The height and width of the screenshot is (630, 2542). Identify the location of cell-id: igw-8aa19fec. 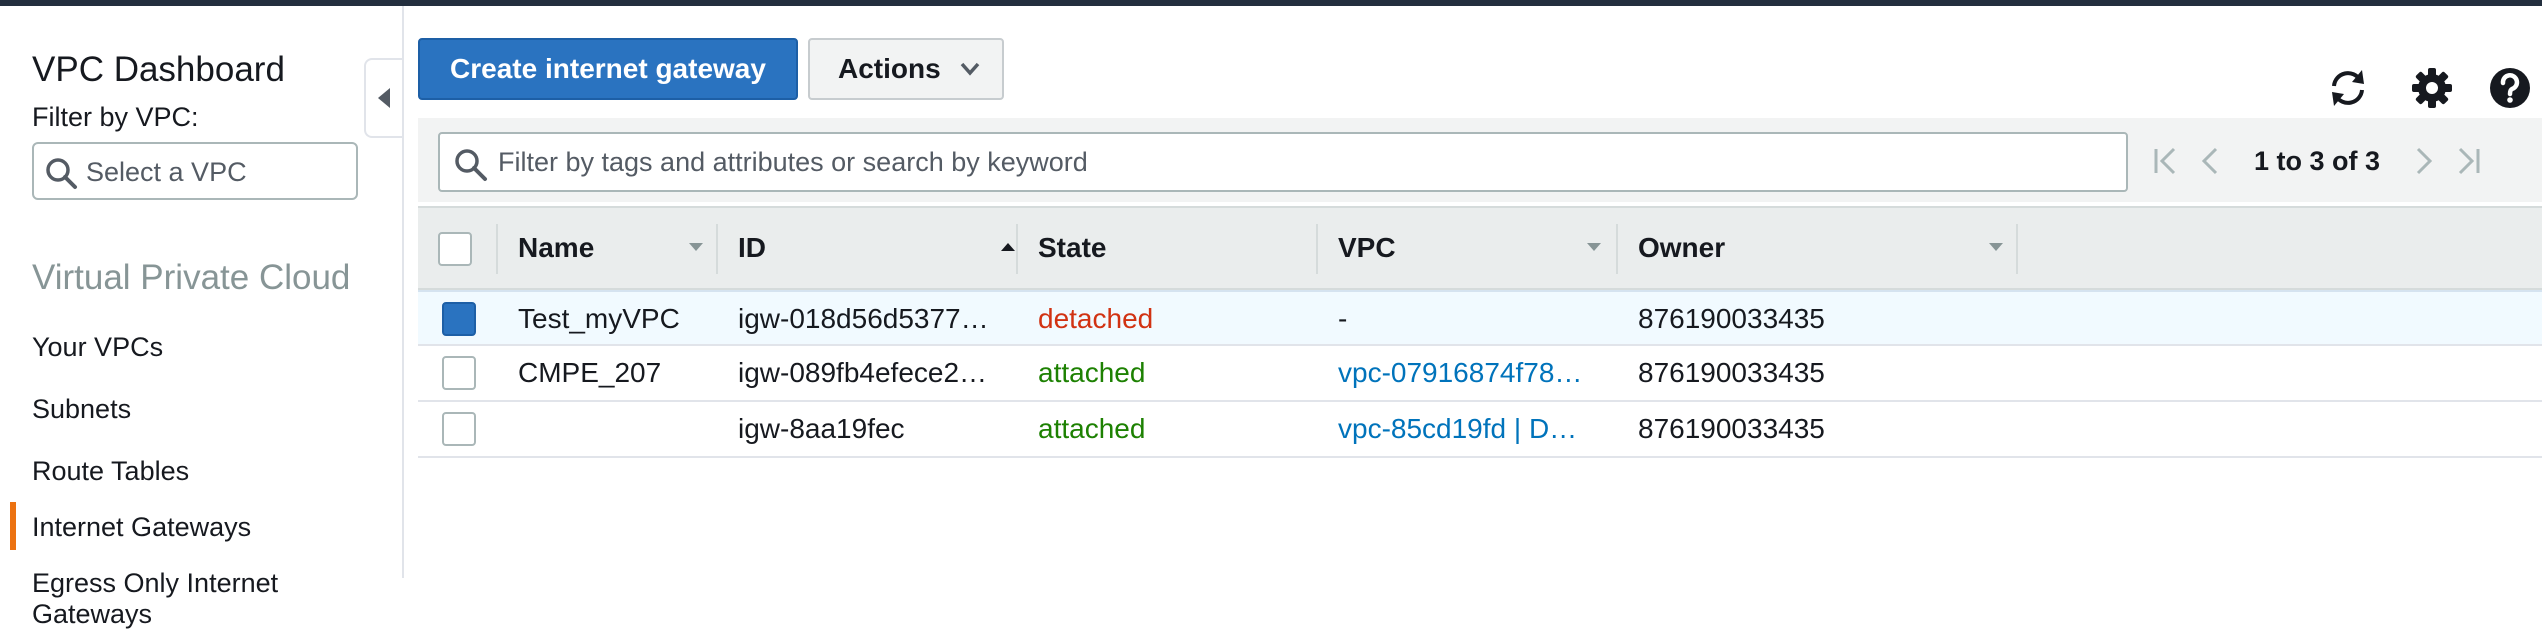
(821, 428).